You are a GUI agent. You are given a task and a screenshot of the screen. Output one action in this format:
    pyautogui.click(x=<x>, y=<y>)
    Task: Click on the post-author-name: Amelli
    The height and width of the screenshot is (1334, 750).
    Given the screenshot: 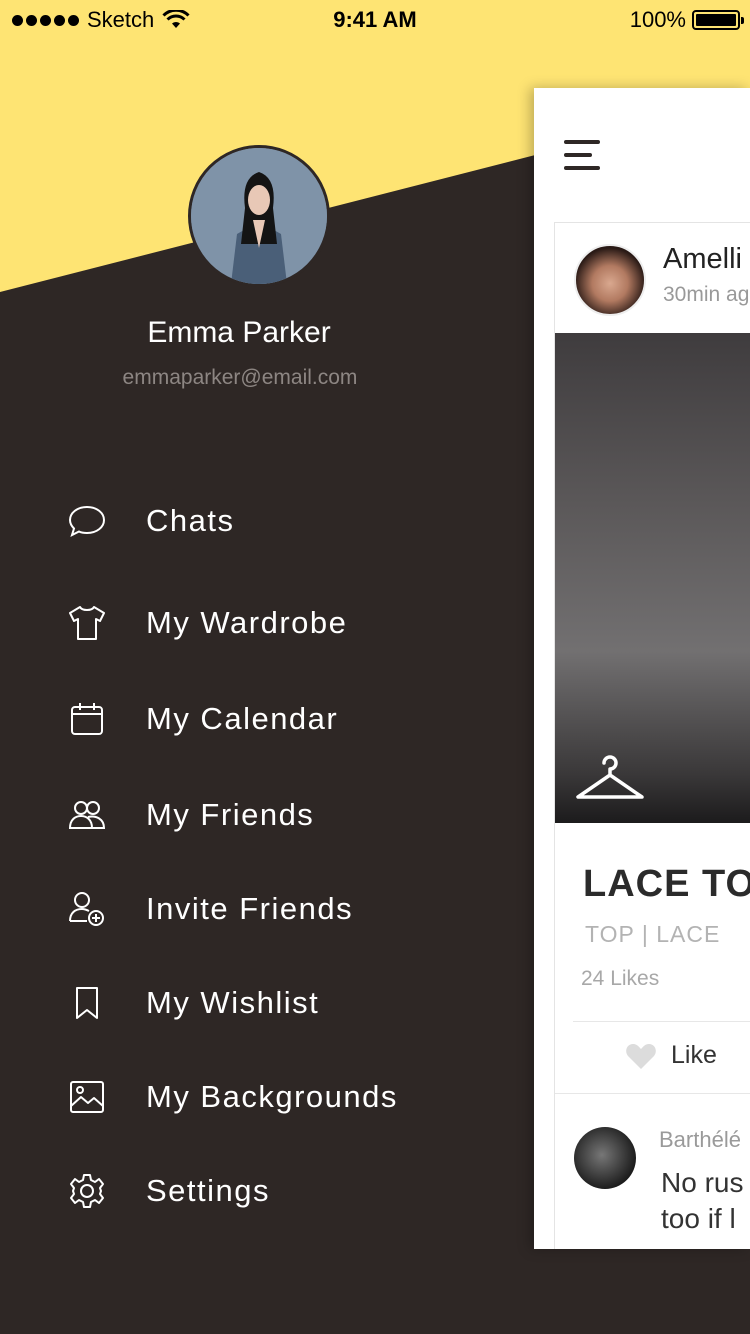 What is the action you would take?
    pyautogui.click(x=702, y=259)
    